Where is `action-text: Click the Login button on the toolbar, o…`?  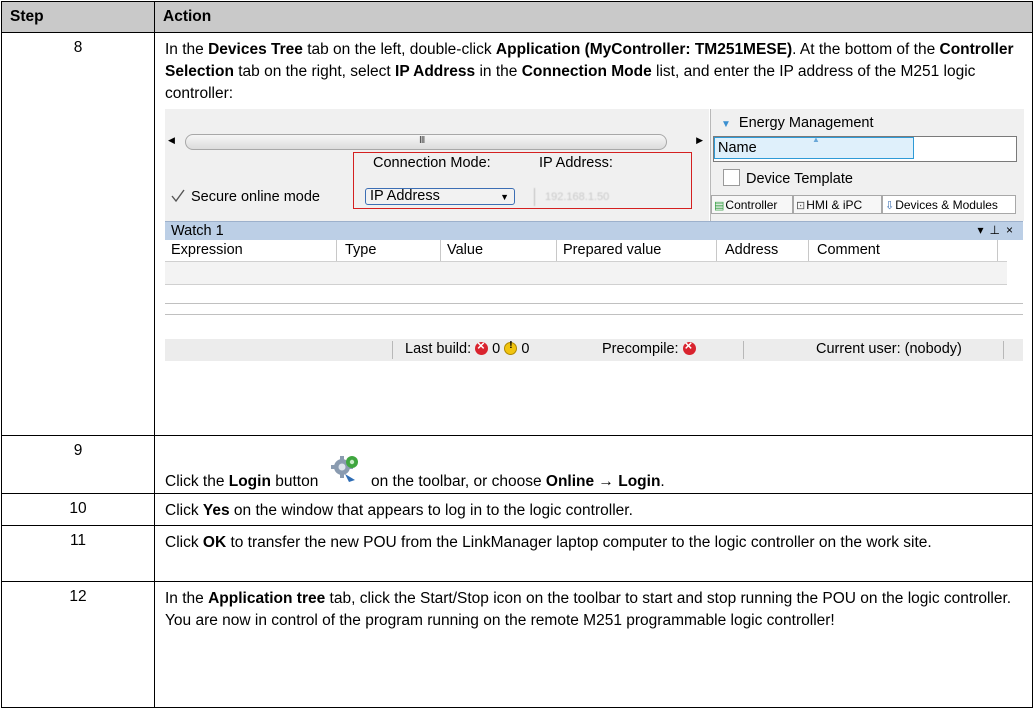
action-text: Click the Login button on the toolbar, o… is located at coordinates (594, 473).